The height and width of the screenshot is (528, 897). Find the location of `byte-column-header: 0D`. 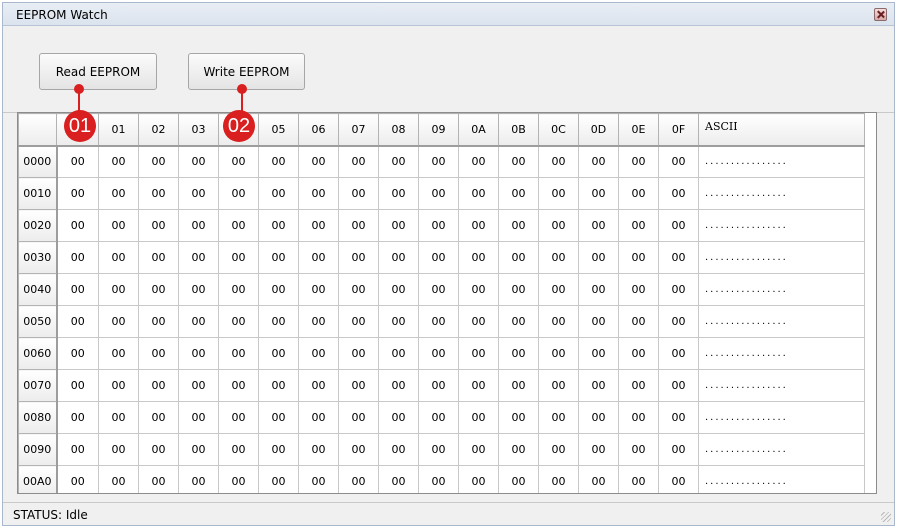

byte-column-header: 0D is located at coordinates (598, 130).